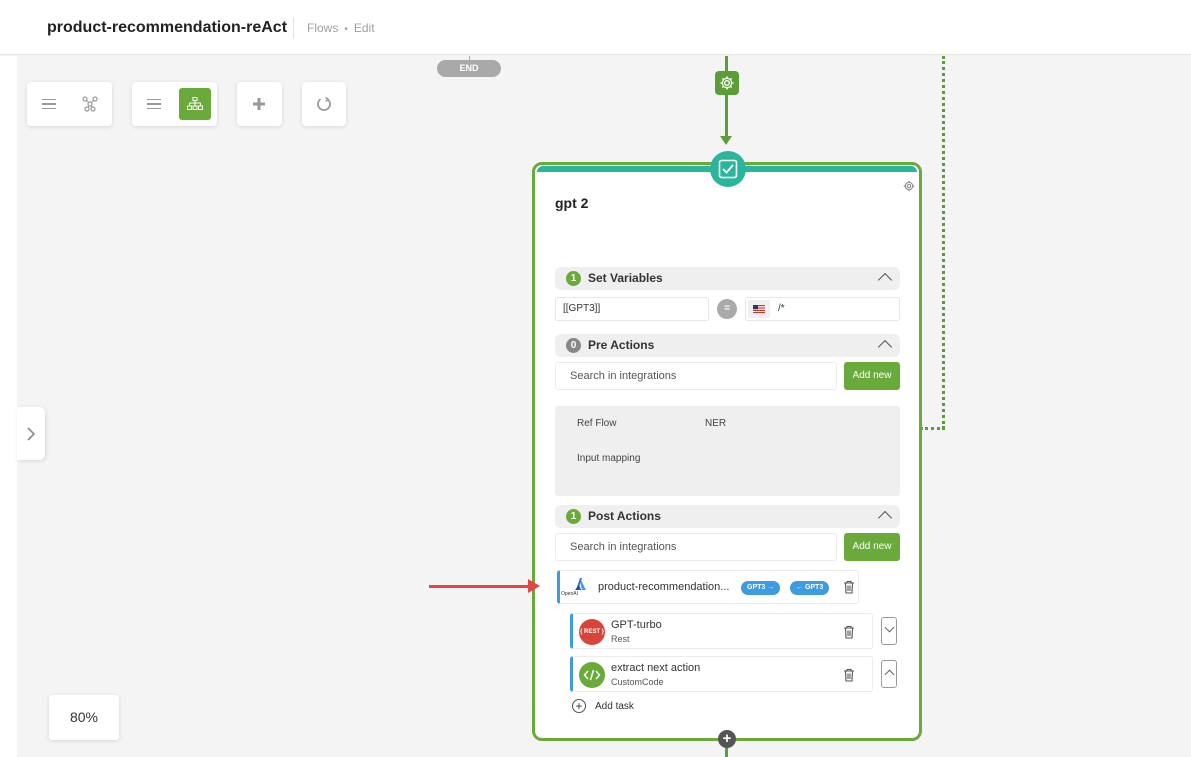  I want to click on breadcrumb-flows-link: Flows, so click(322, 28).